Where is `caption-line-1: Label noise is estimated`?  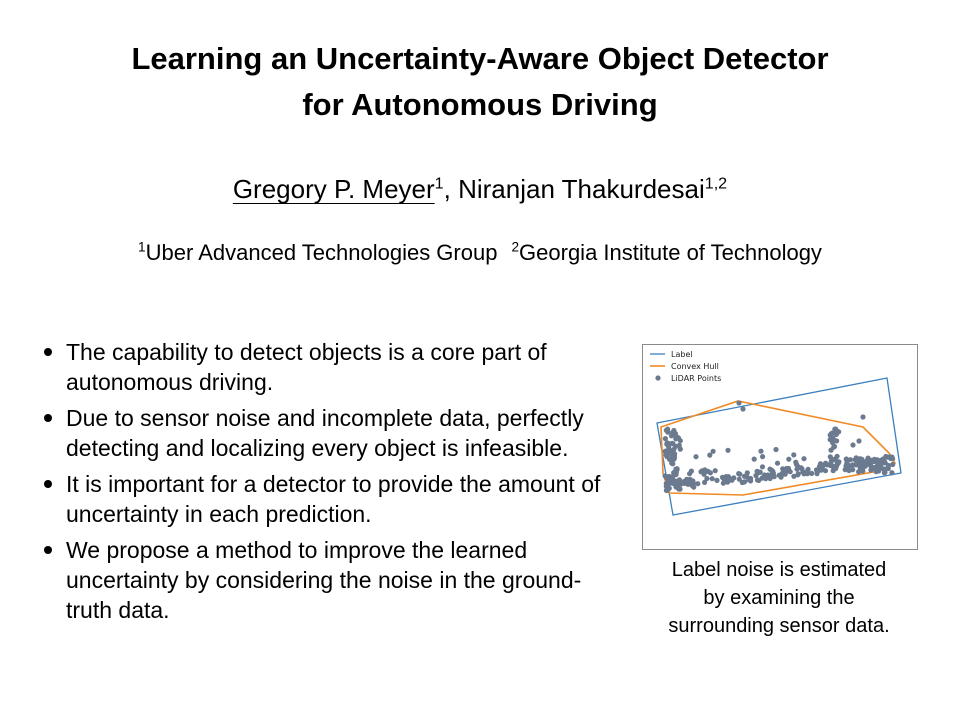 caption-line-1: Label noise is estimated is located at coordinates (779, 570).